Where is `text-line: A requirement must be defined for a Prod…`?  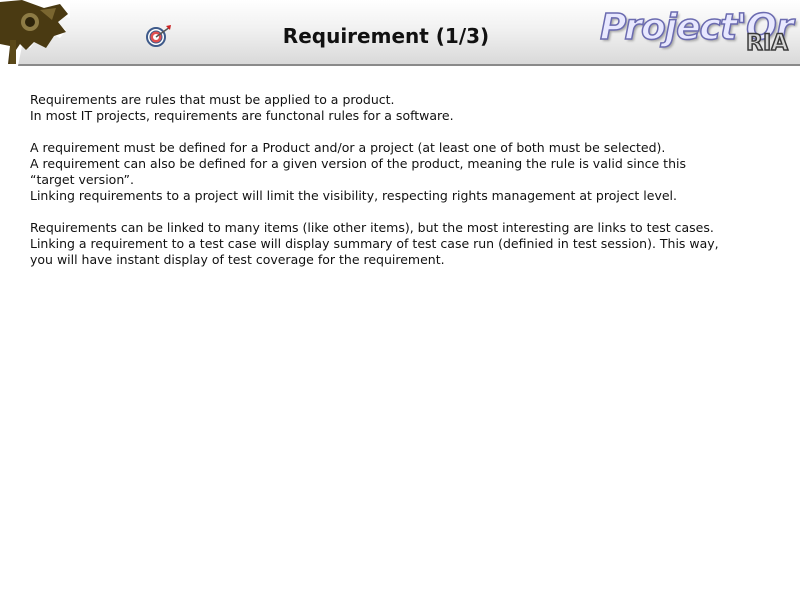 text-line: A requirement must be defined for a Prod… is located at coordinates (348, 147).